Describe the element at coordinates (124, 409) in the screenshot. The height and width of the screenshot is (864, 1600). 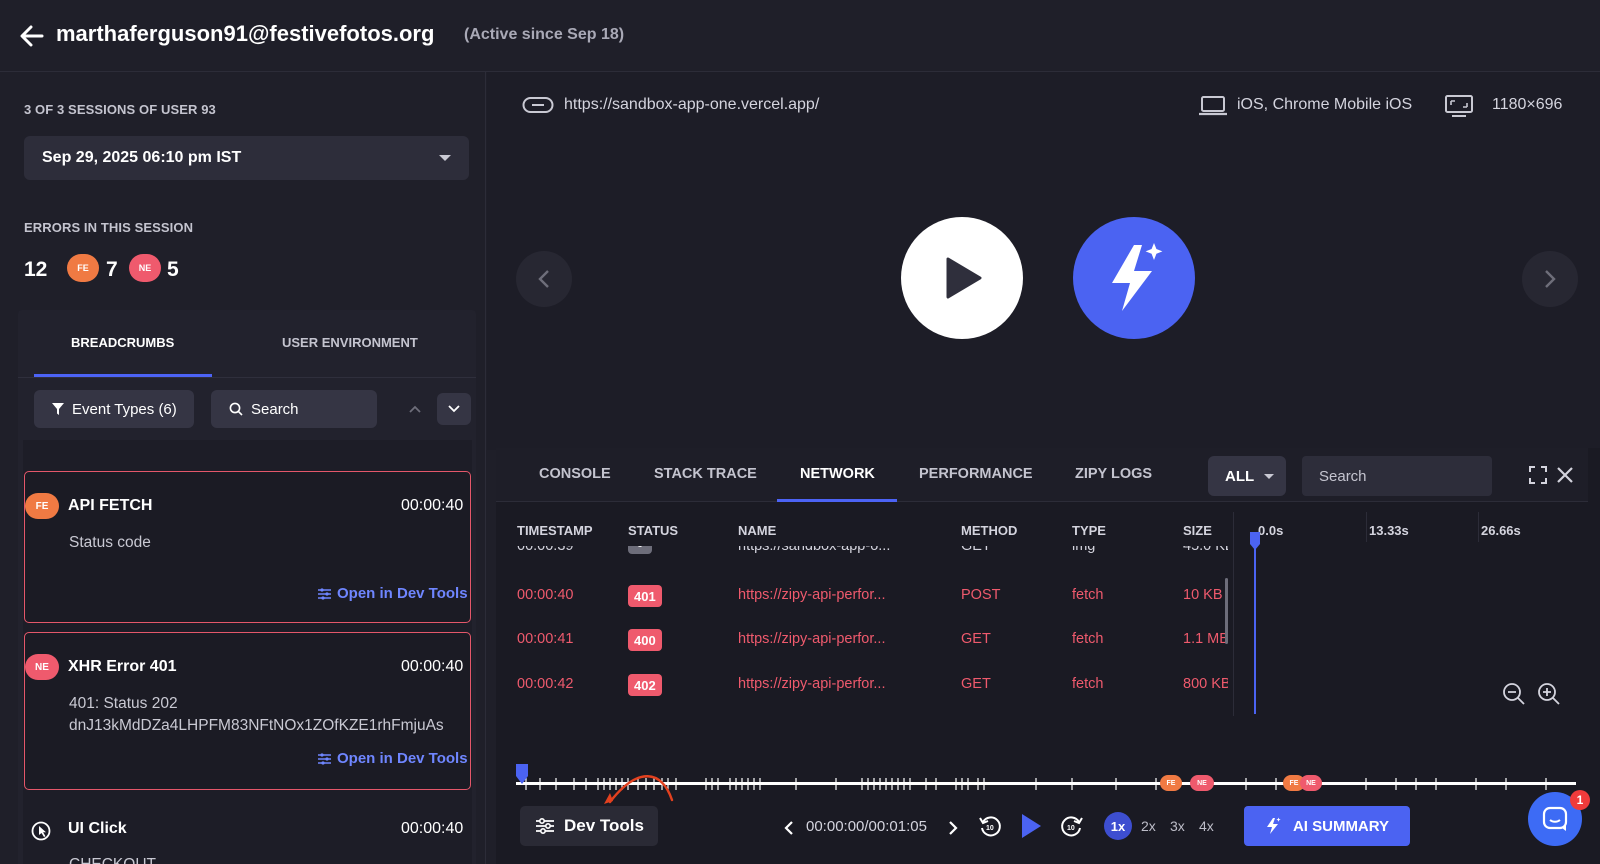
I see `event-types-label: Event Types (6)` at that location.